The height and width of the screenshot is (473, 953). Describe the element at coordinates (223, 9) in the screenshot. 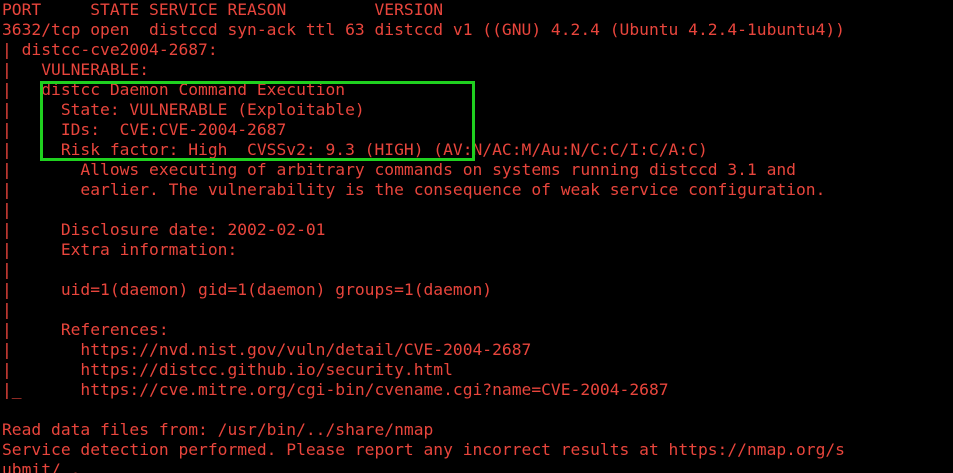

I see `terminal-line-header: PORT STATE SERVICE REASON VERSION` at that location.